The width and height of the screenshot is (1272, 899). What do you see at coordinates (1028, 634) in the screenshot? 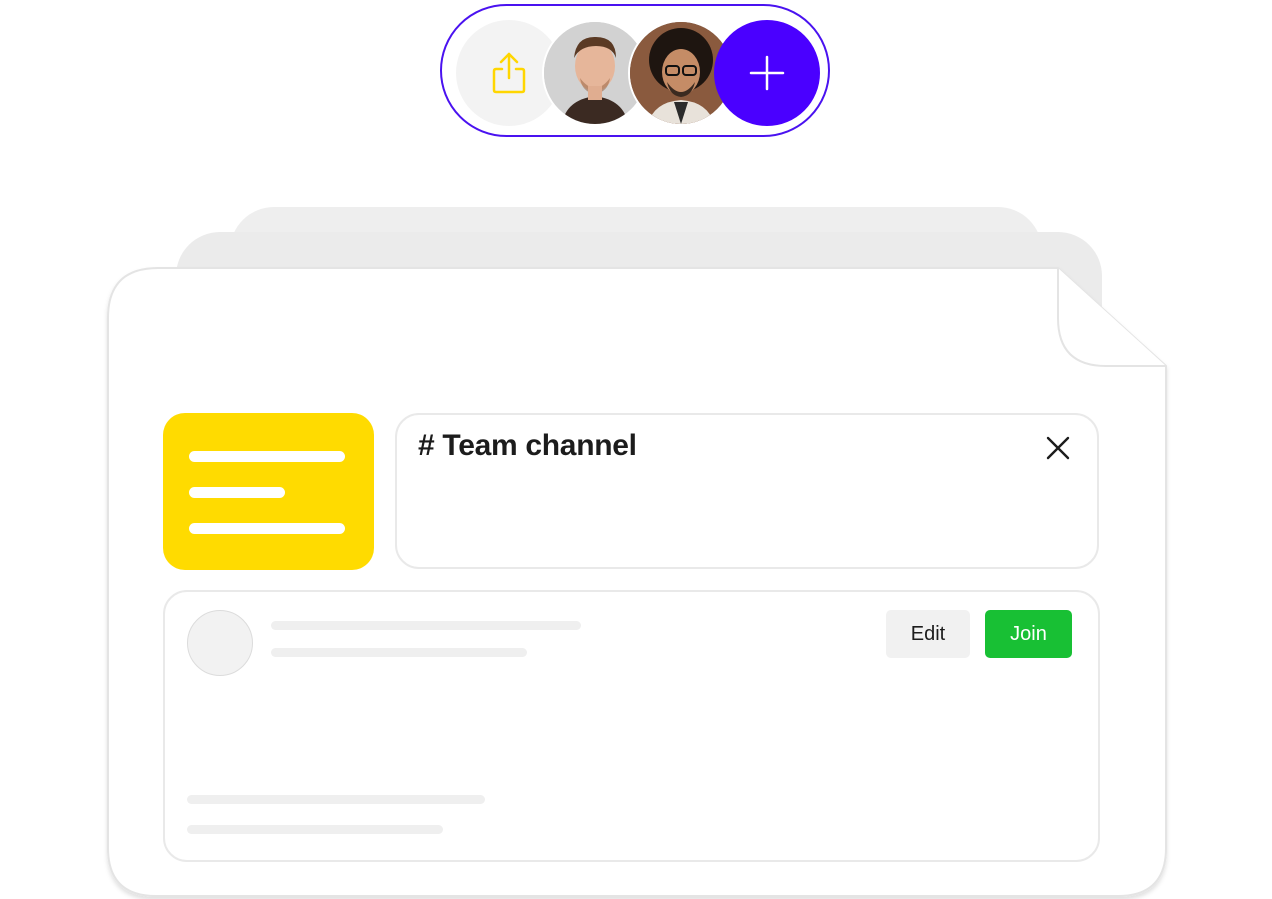
I see `join-button: Join` at bounding box center [1028, 634].